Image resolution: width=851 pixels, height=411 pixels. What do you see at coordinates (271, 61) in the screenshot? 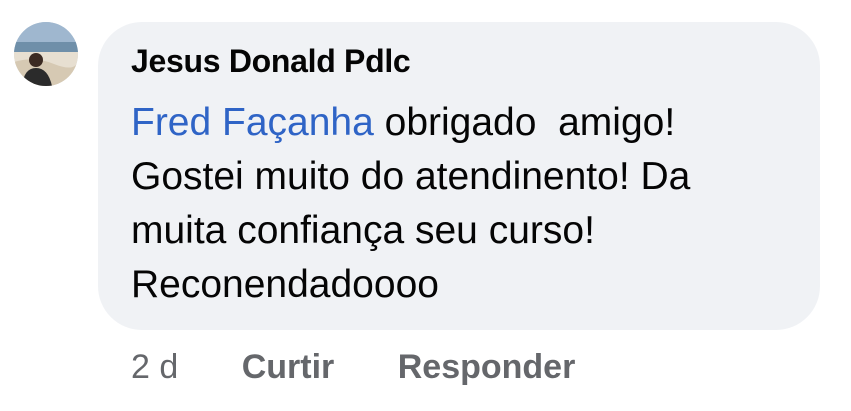
I see `comment-author: Jesus Donald Pdlc` at bounding box center [271, 61].